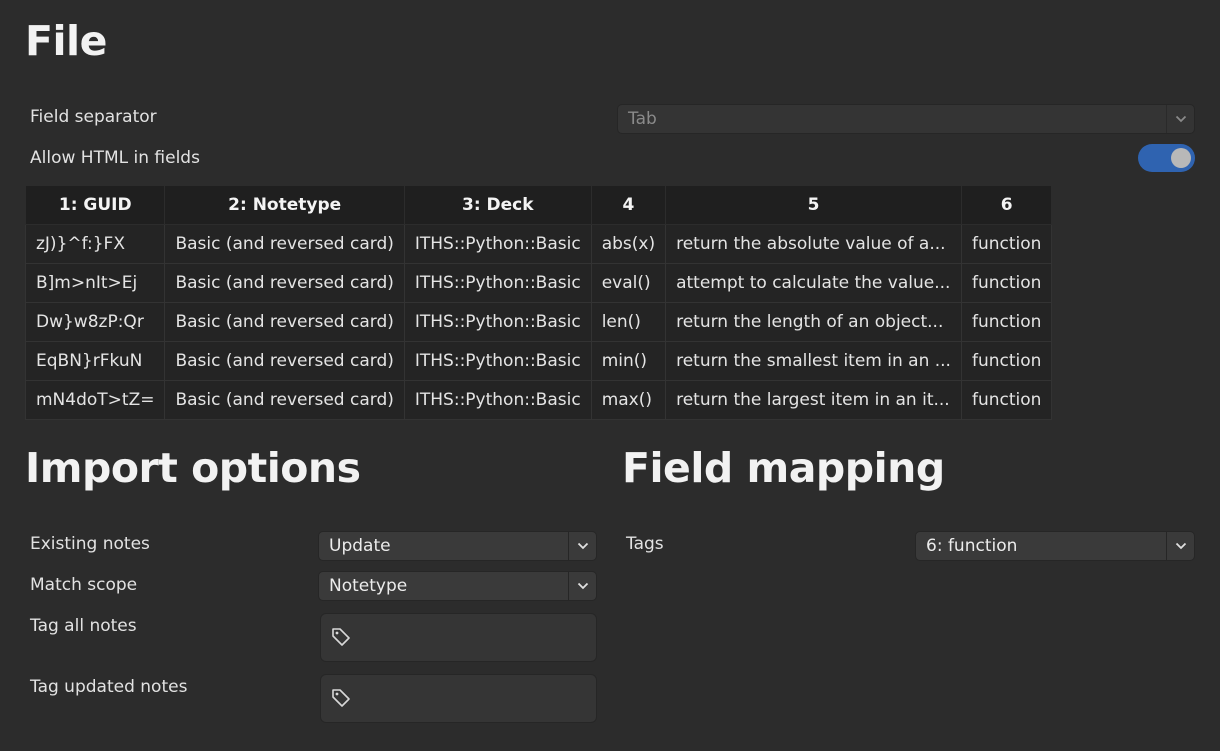 The height and width of the screenshot is (751, 1220). What do you see at coordinates (458, 698) in the screenshot?
I see `tag-updated-notes-input` at bounding box center [458, 698].